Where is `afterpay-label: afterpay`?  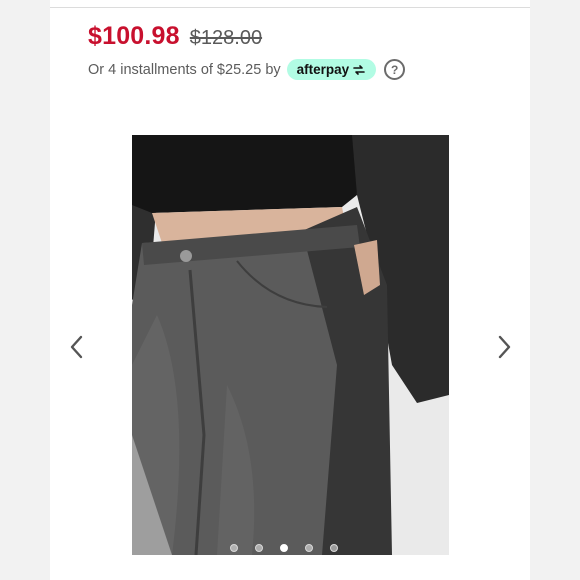 afterpay-label: afterpay is located at coordinates (323, 69).